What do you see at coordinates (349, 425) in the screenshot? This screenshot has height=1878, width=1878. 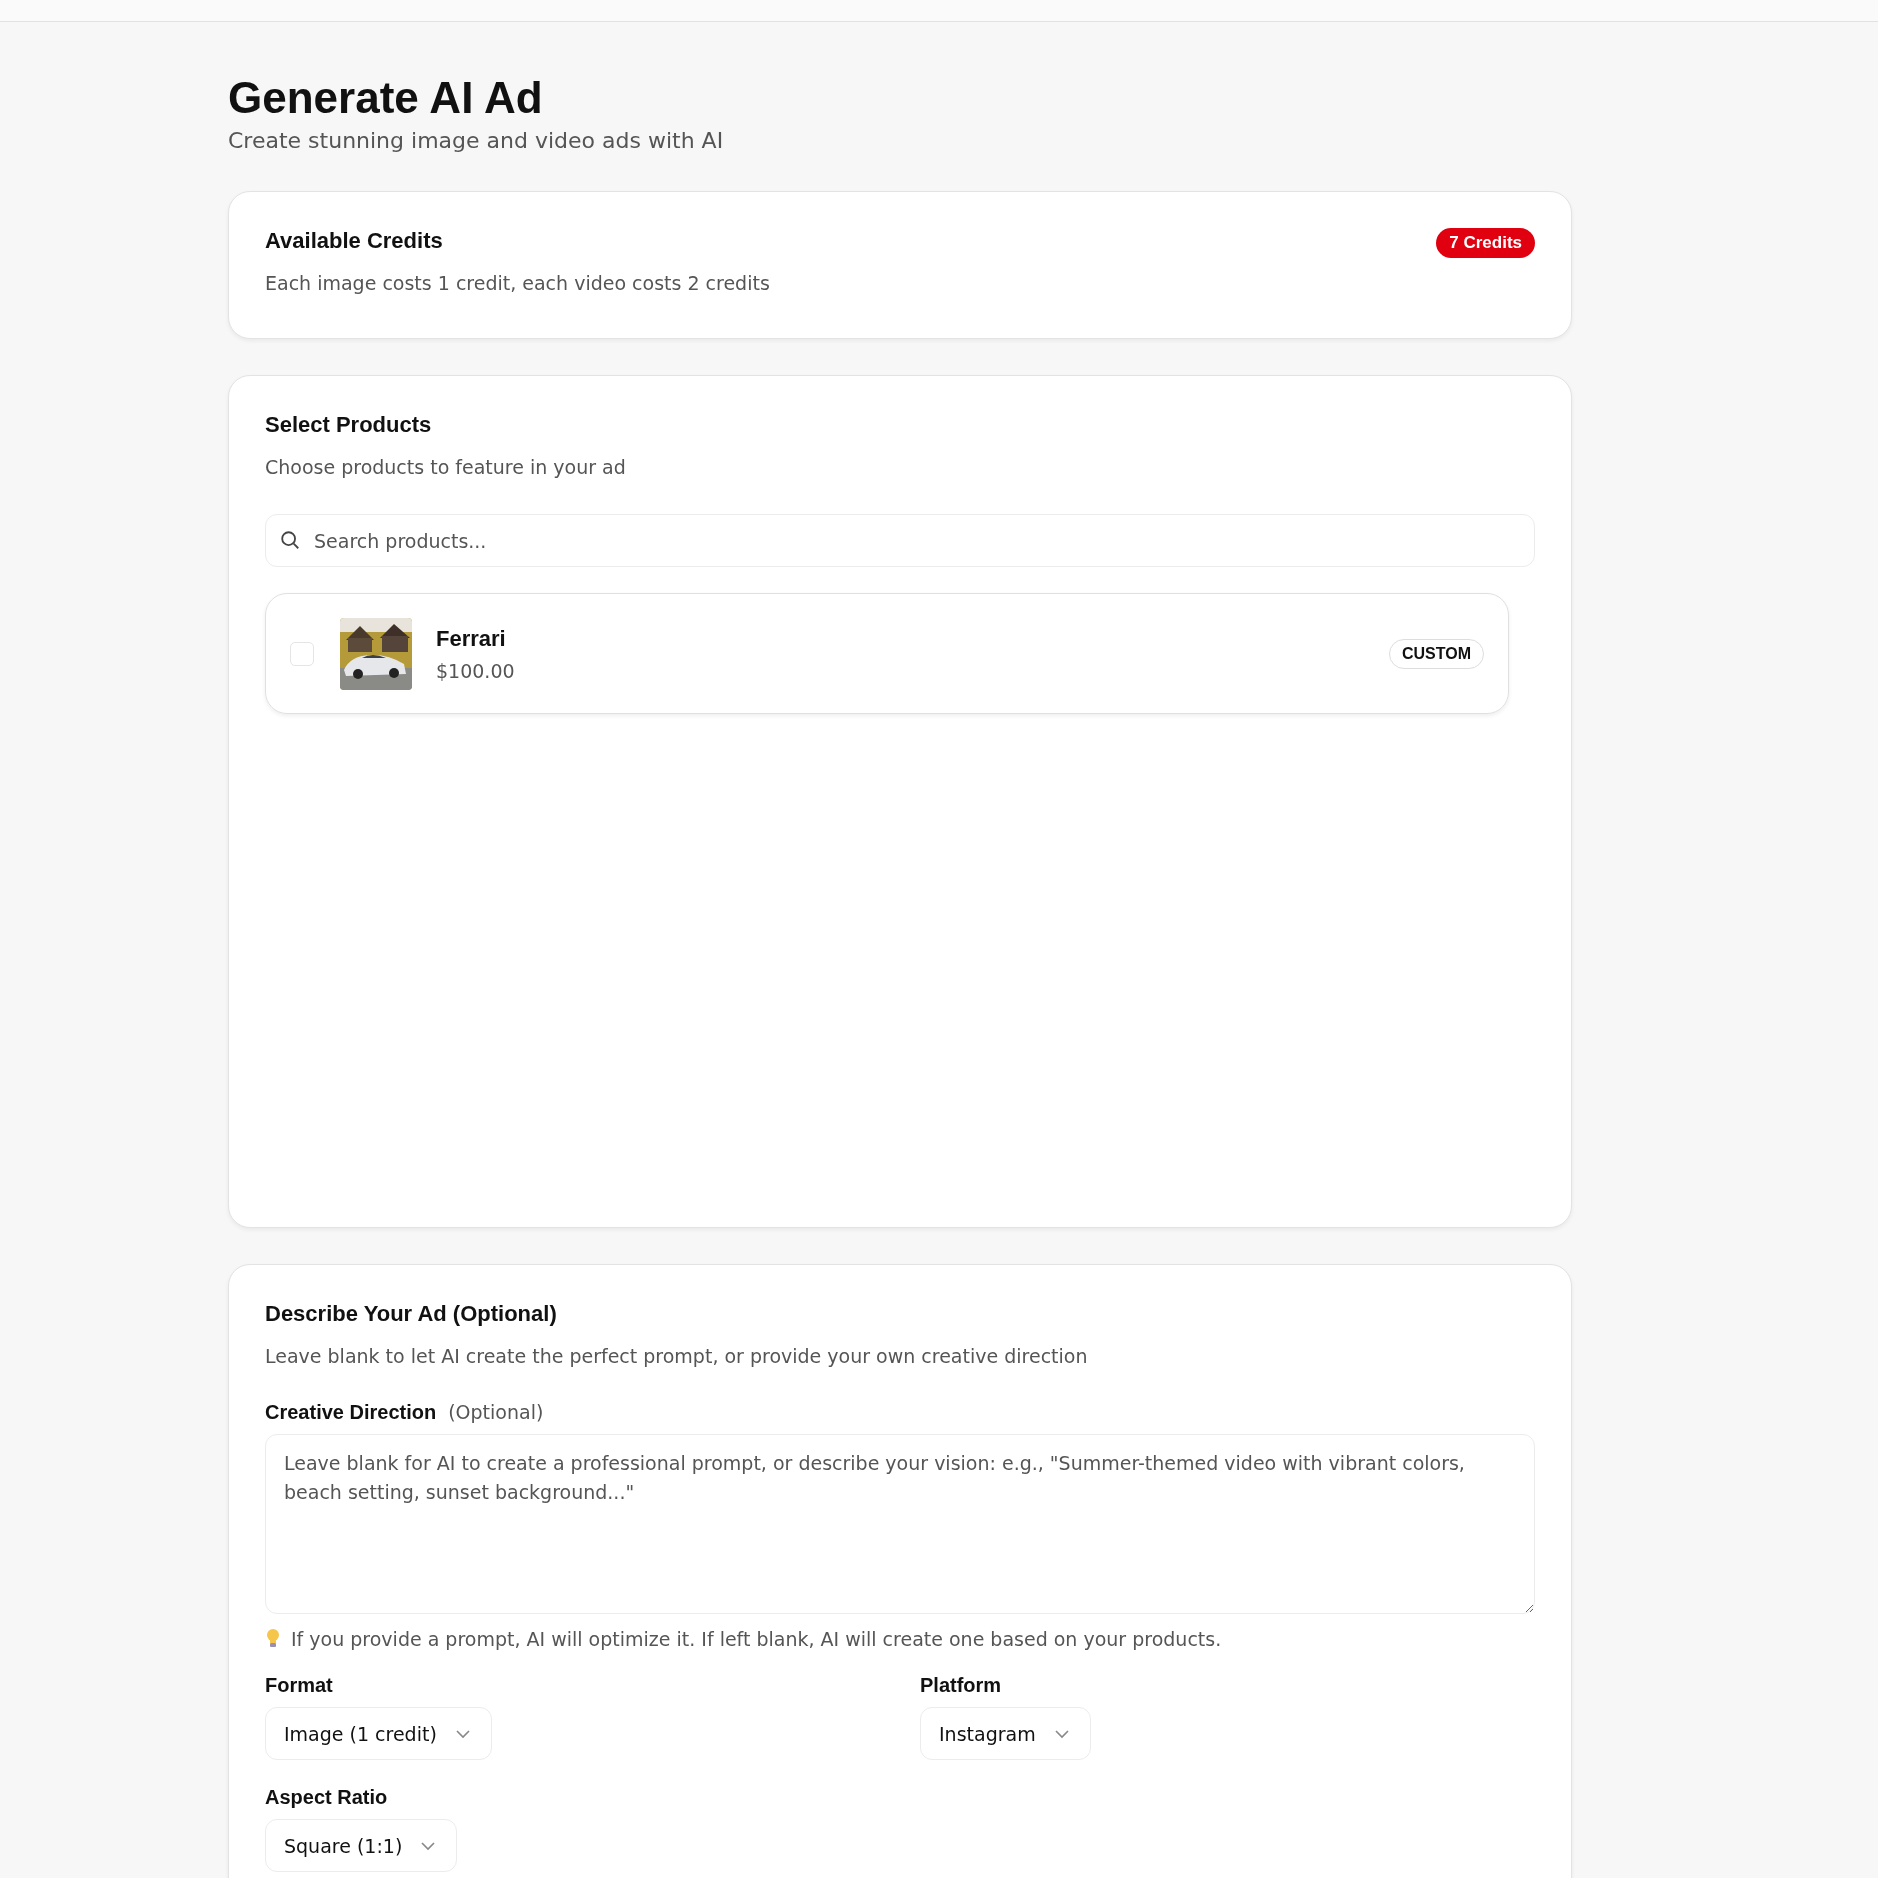 I see `card-title: Select Products` at bounding box center [349, 425].